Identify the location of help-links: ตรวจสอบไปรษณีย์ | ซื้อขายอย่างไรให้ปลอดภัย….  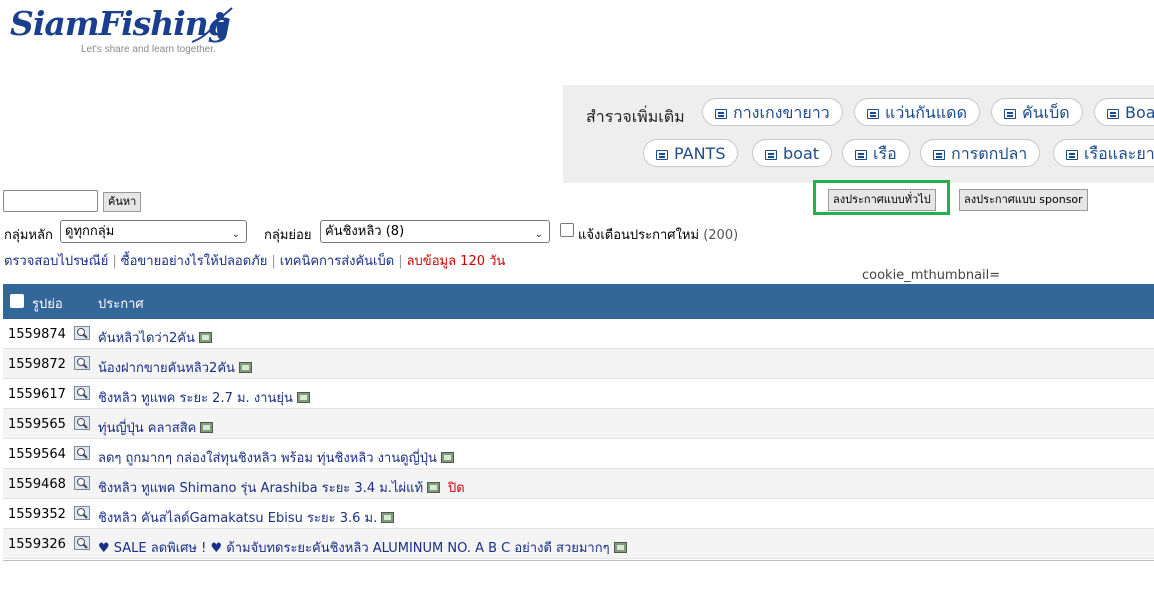
(254, 260).